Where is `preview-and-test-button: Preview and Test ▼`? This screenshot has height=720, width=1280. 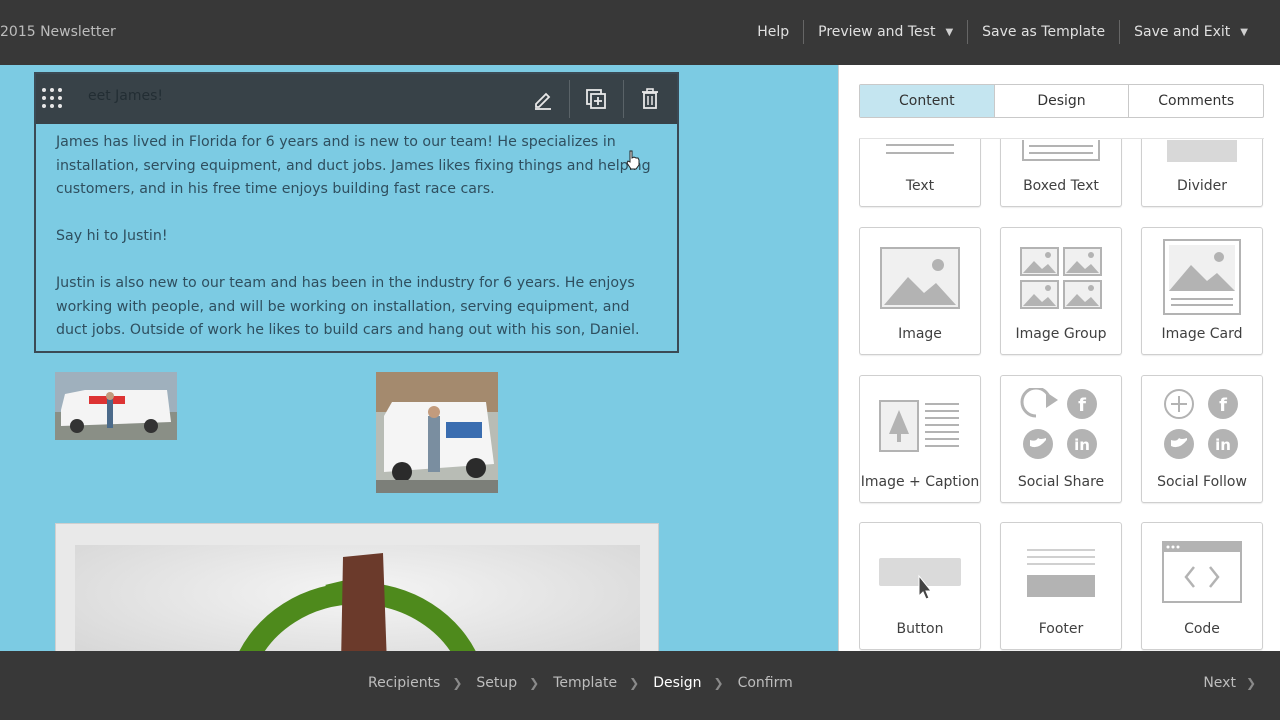 preview-and-test-button: Preview and Test ▼ is located at coordinates (885, 32).